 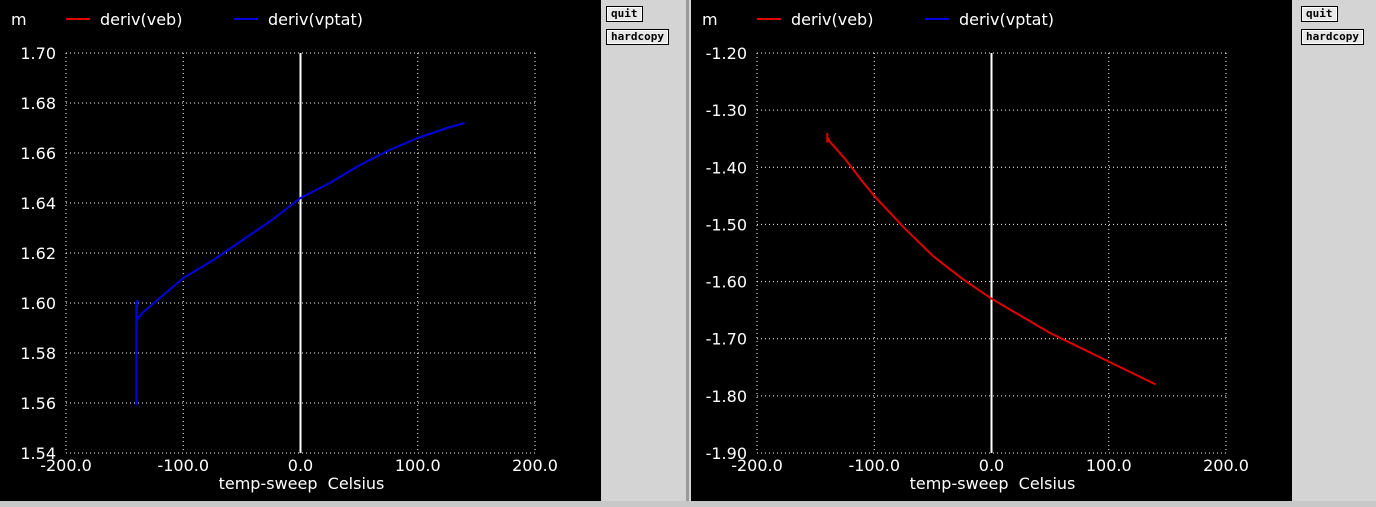 What do you see at coordinates (726, 282) in the screenshot?
I see `y-tick-label: -1.60` at bounding box center [726, 282].